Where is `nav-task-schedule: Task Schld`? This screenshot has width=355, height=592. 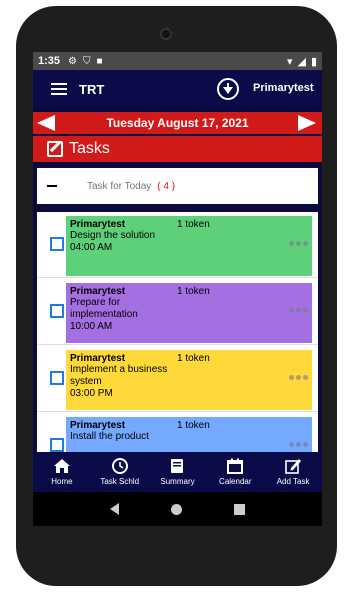
nav-task-schedule: Task Schld is located at coordinates (120, 472).